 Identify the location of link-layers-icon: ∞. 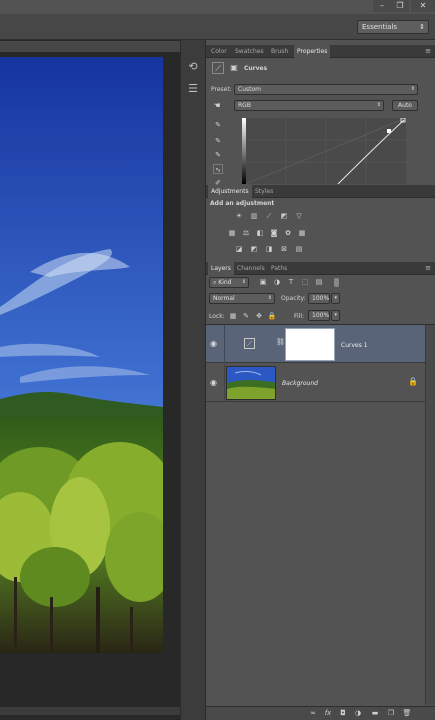
(313, 713).